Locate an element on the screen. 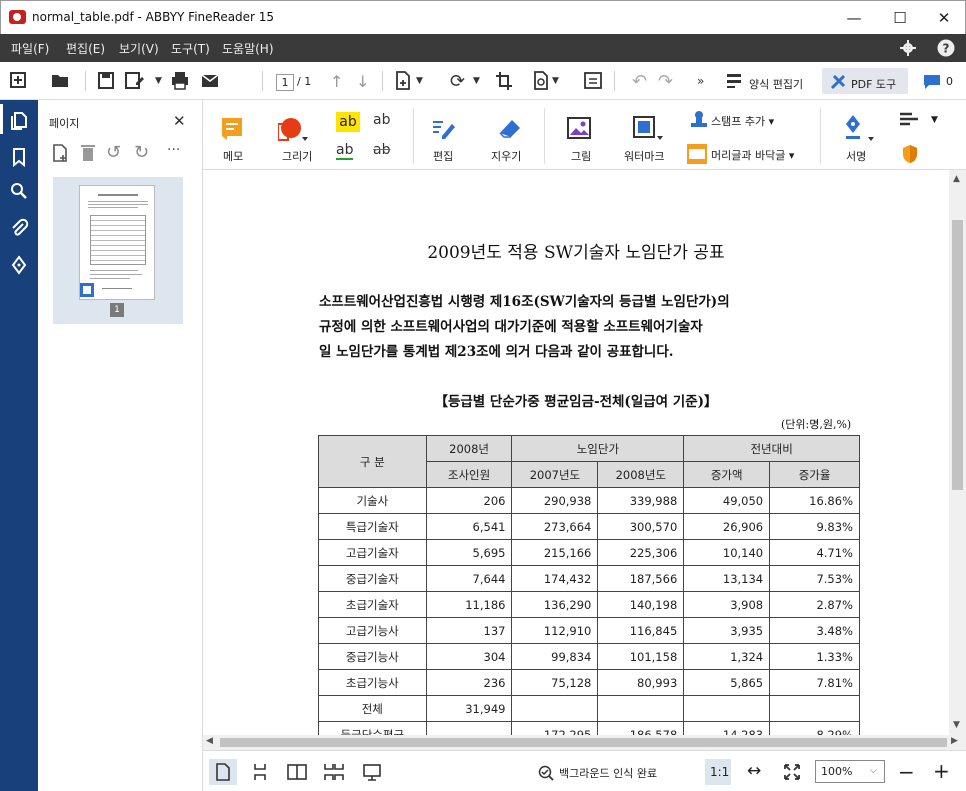 The image size is (966, 791). edit-label: 편집 is located at coordinates (443, 156).